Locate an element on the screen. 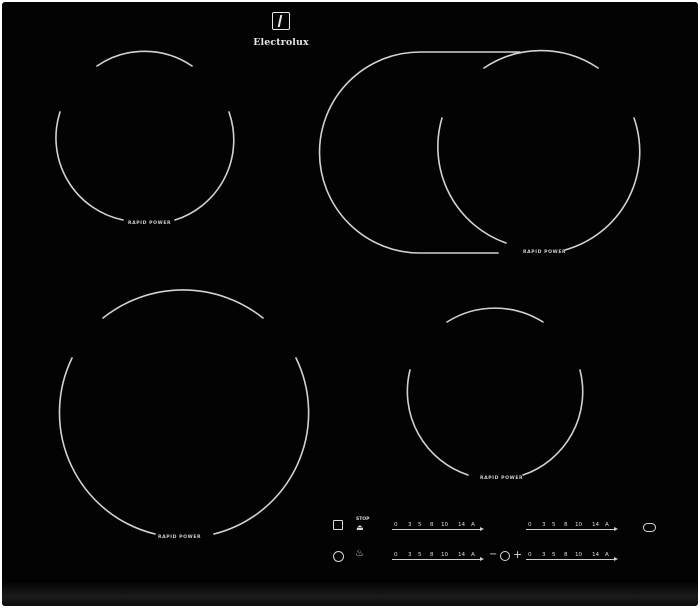  front-left-zone-arc-right is located at coordinates (261, 446).